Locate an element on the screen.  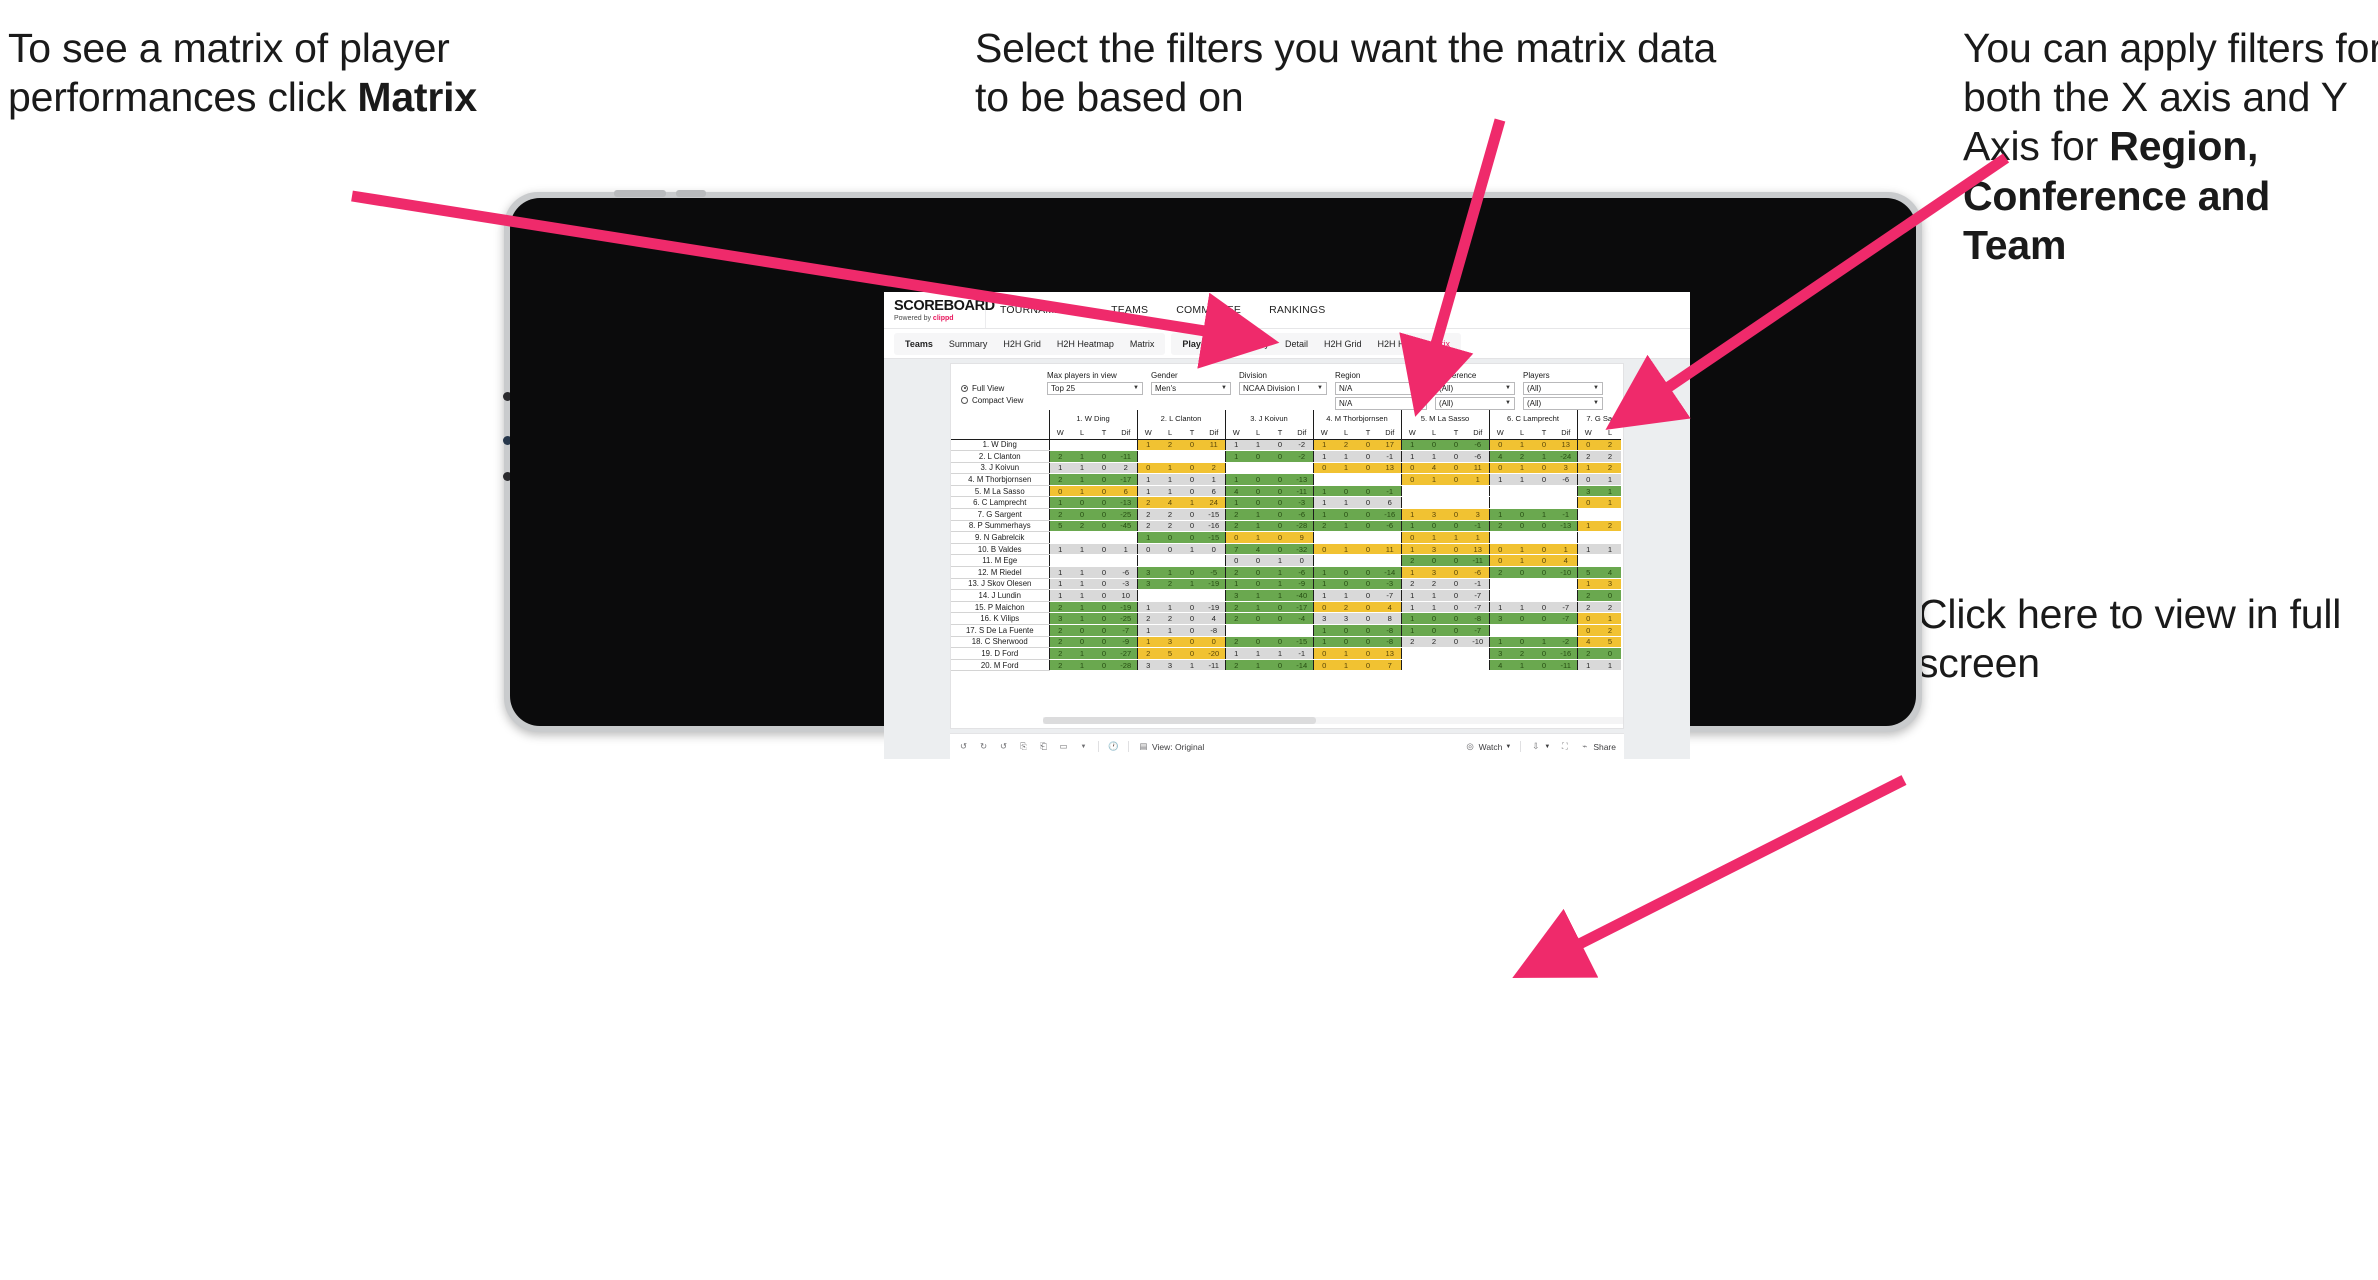
matrix-cell: 4 is located at coordinates (1566, 561).